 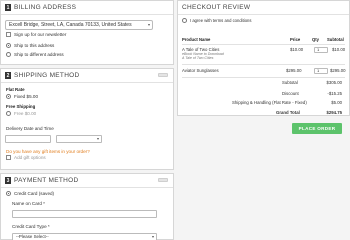 What do you see at coordinates (196, 39) in the screenshot?
I see `col-product-name: Product Name` at bounding box center [196, 39].